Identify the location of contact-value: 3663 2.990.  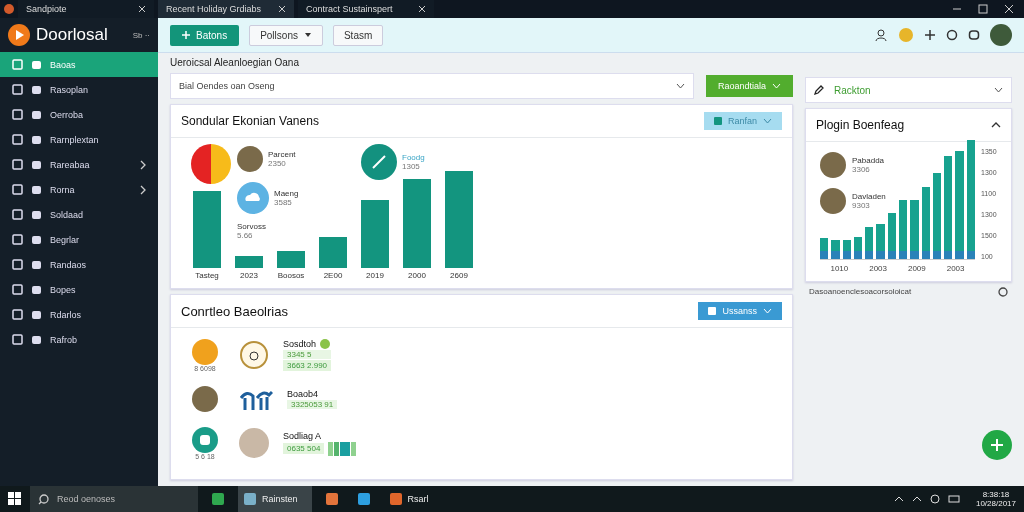
(307, 365).